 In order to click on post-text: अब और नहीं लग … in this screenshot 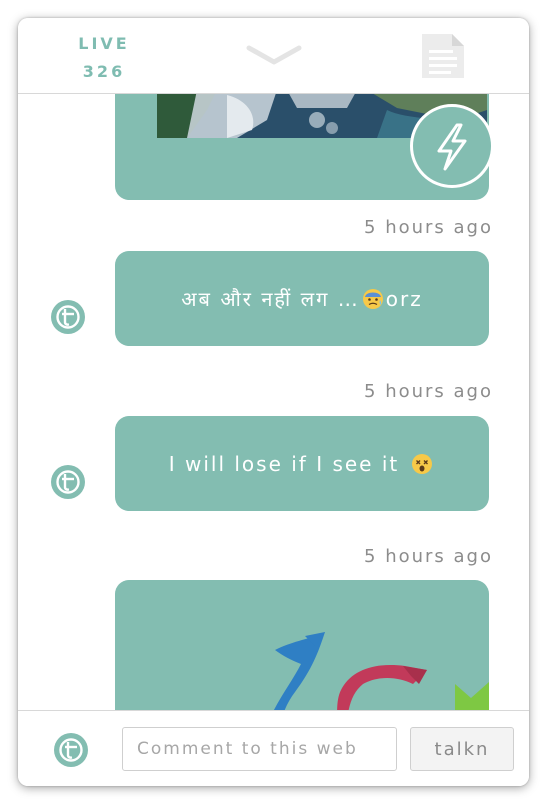, I will do `click(270, 299)`.